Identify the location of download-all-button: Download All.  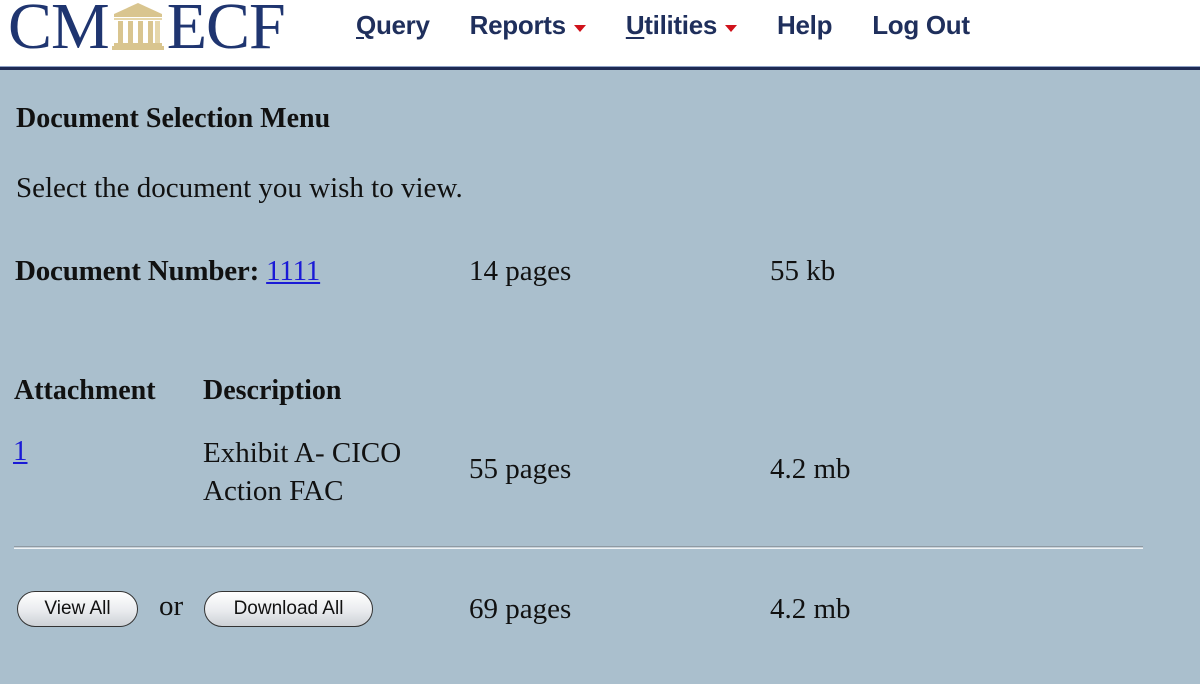
(288, 609).